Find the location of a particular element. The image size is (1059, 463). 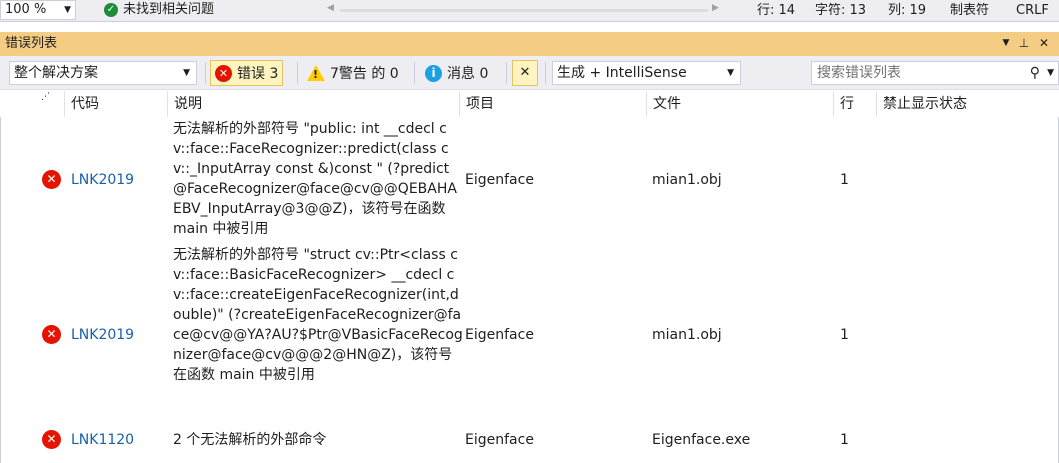

errors-filter-label: 错误 3 is located at coordinates (258, 74).